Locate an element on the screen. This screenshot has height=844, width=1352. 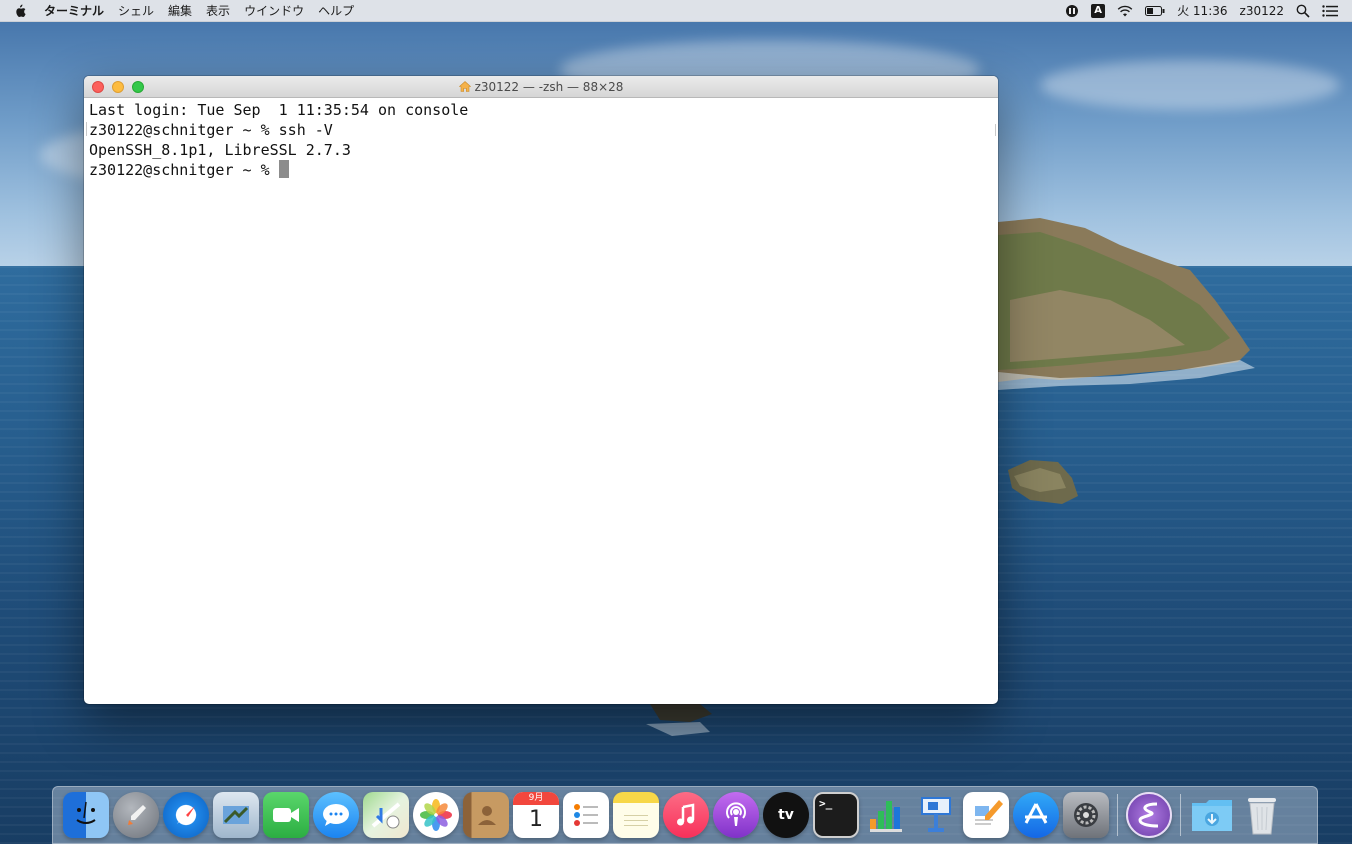
menu-edit: 編集 is located at coordinates (180, 10).